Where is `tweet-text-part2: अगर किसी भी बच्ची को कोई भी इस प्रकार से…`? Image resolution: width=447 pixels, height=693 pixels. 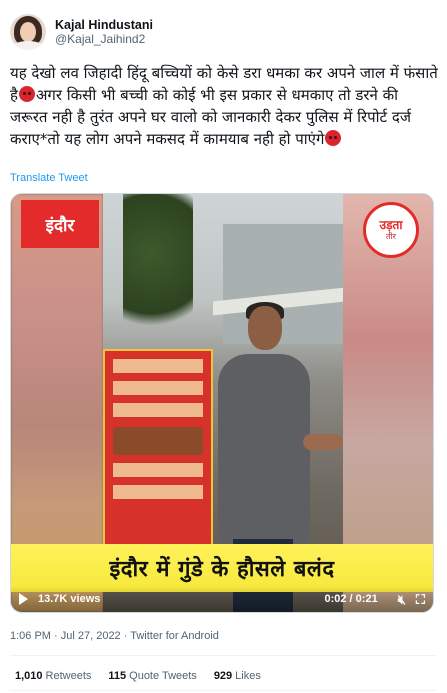
tweet-text-part2: अगर किसी भी बच्ची को कोई भी इस प्रकार से… is located at coordinates (210, 117).